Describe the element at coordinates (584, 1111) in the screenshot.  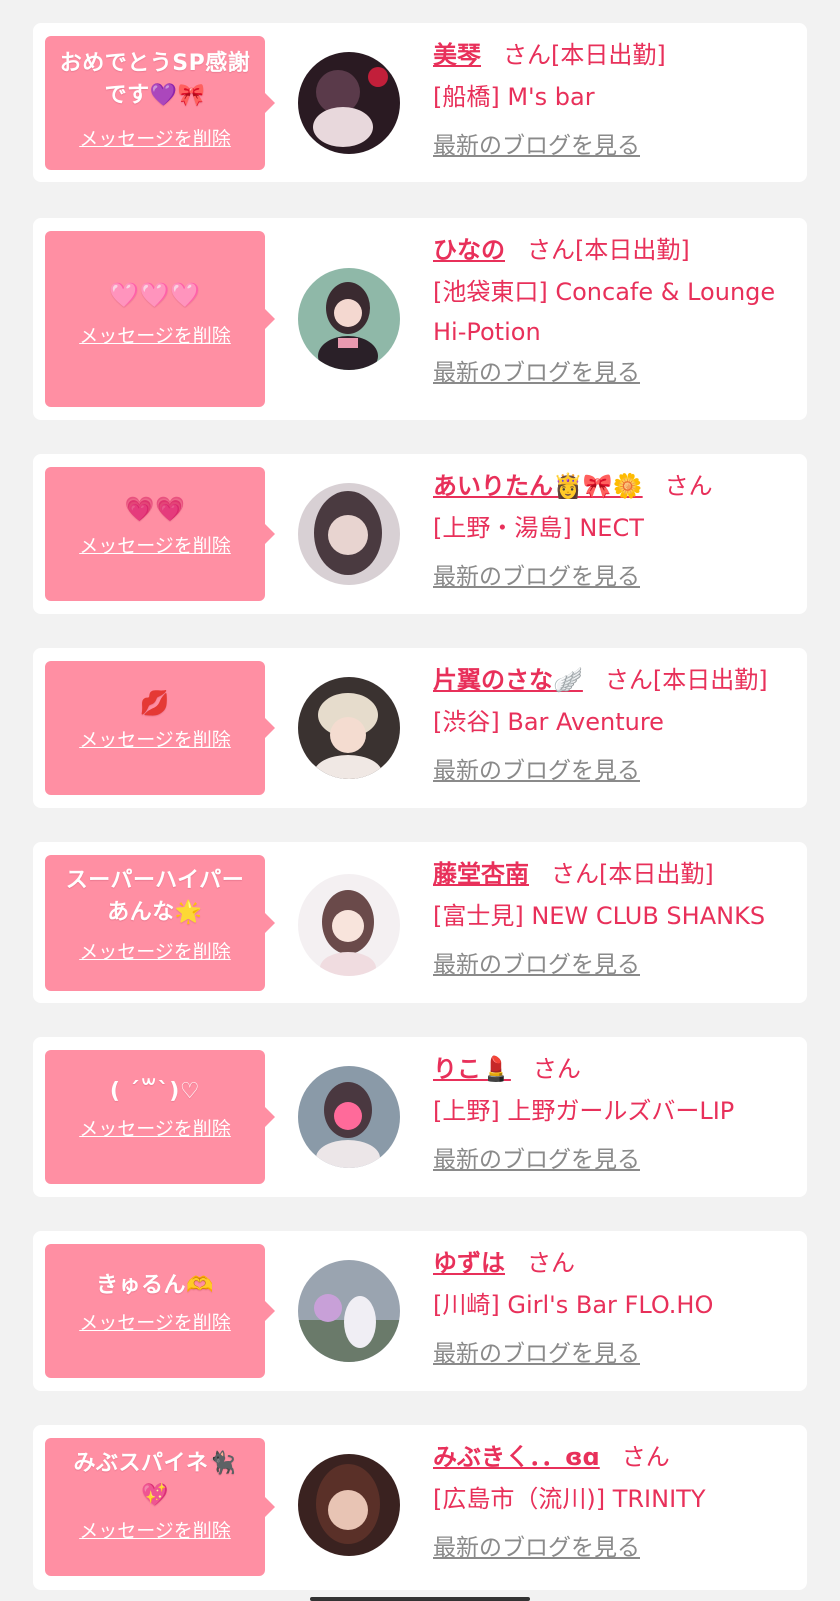
I see `shop-name: [上野] 上野ガールズバーLIP` at that location.